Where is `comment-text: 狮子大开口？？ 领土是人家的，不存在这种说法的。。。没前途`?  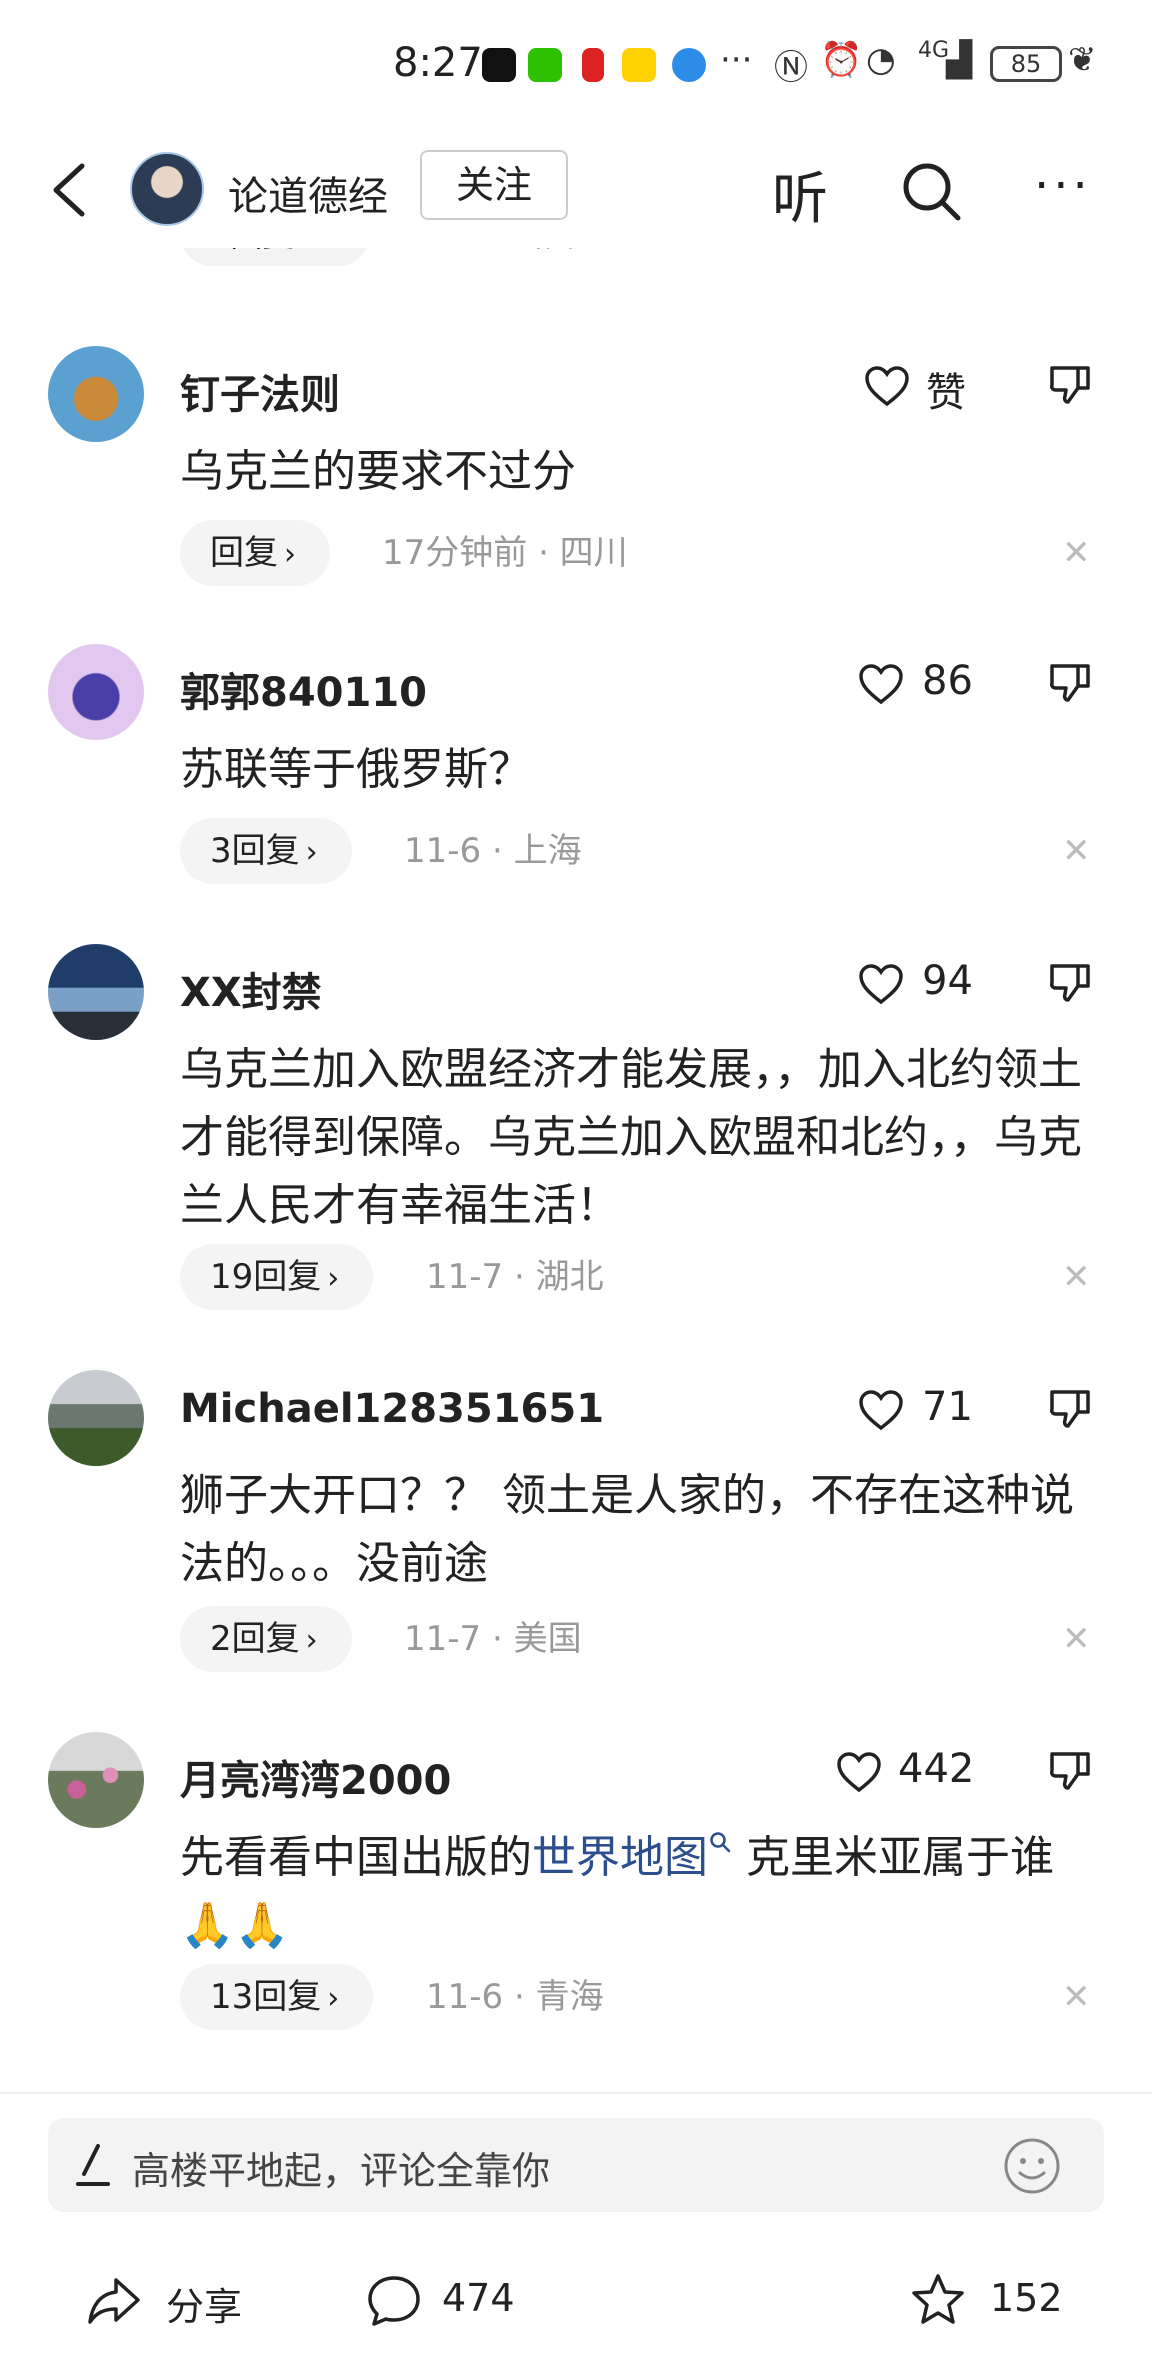
comment-text: 狮子大开口？？ 领土是人家的，不存在这种说法的。。。没前途 is located at coordinates (627, 1529).